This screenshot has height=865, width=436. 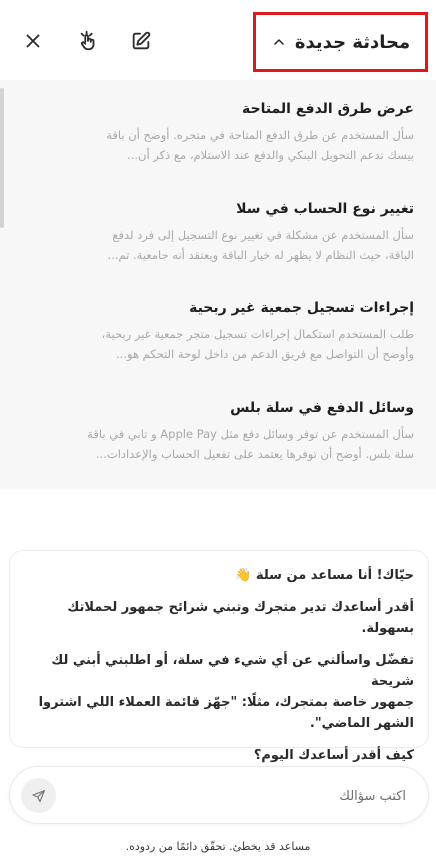 What do you see at coordinates (218, 846) in the screenshot?
I see `disclaimer-text: مساعد قد يخطئ. تحقّق دائمًا من ردوده.` at bounding box center [218, 846].